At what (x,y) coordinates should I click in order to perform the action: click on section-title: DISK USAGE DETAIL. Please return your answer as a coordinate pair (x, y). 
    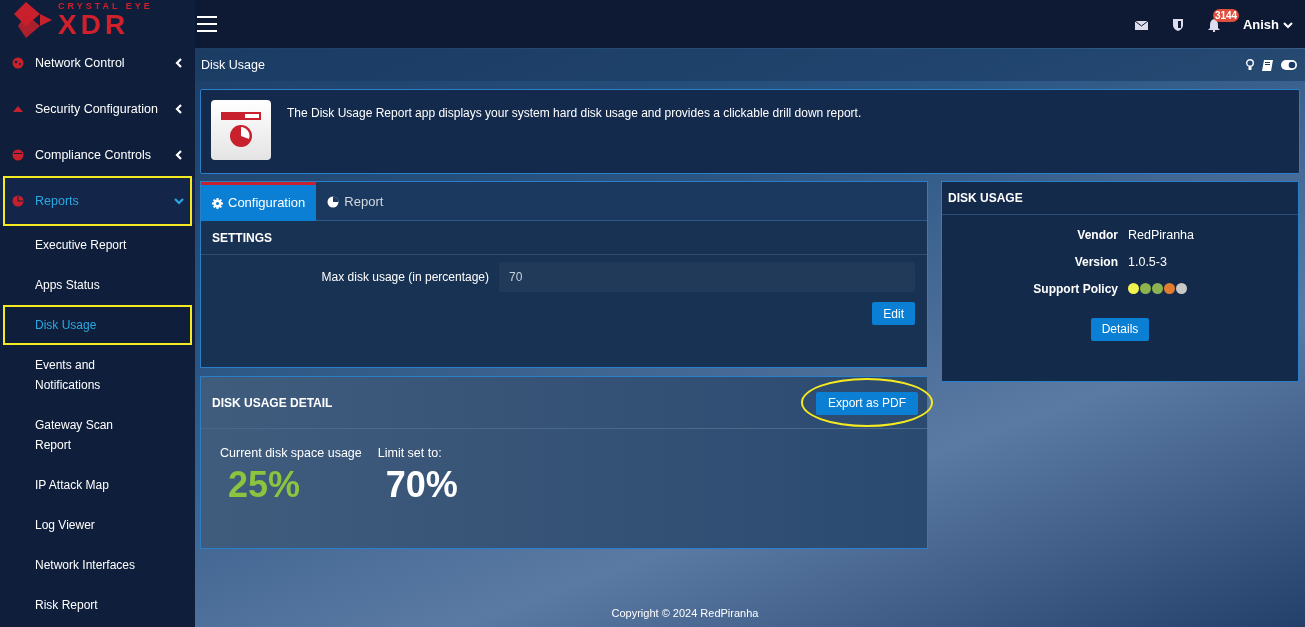
    Looking at the image, I should click on (273, 403).